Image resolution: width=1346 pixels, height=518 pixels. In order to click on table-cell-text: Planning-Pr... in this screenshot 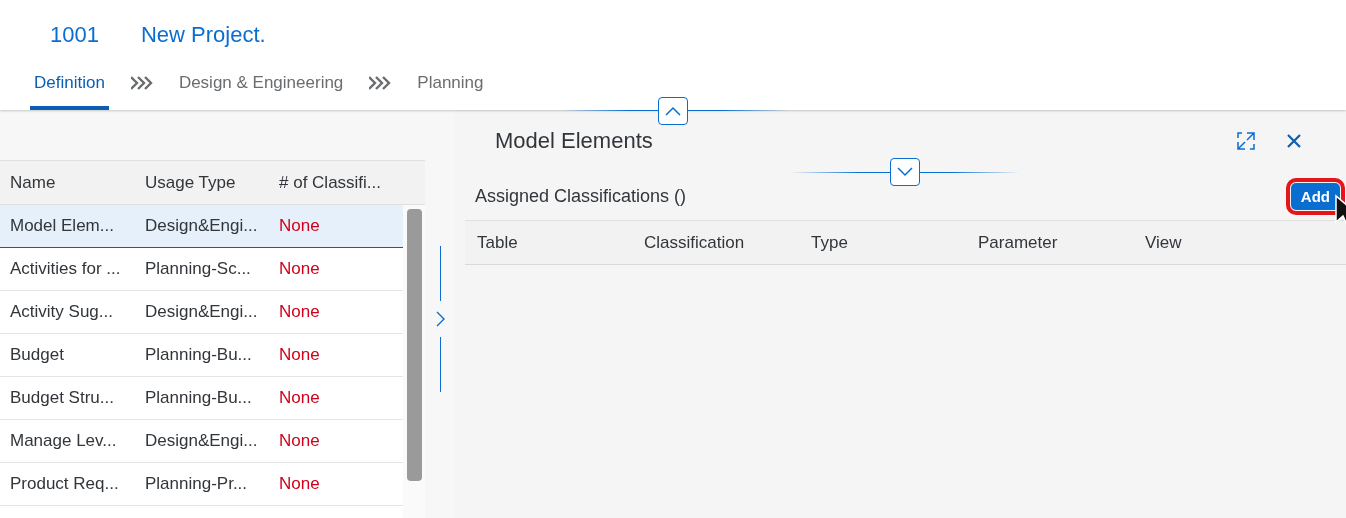, I will do `click(196, 484)`.